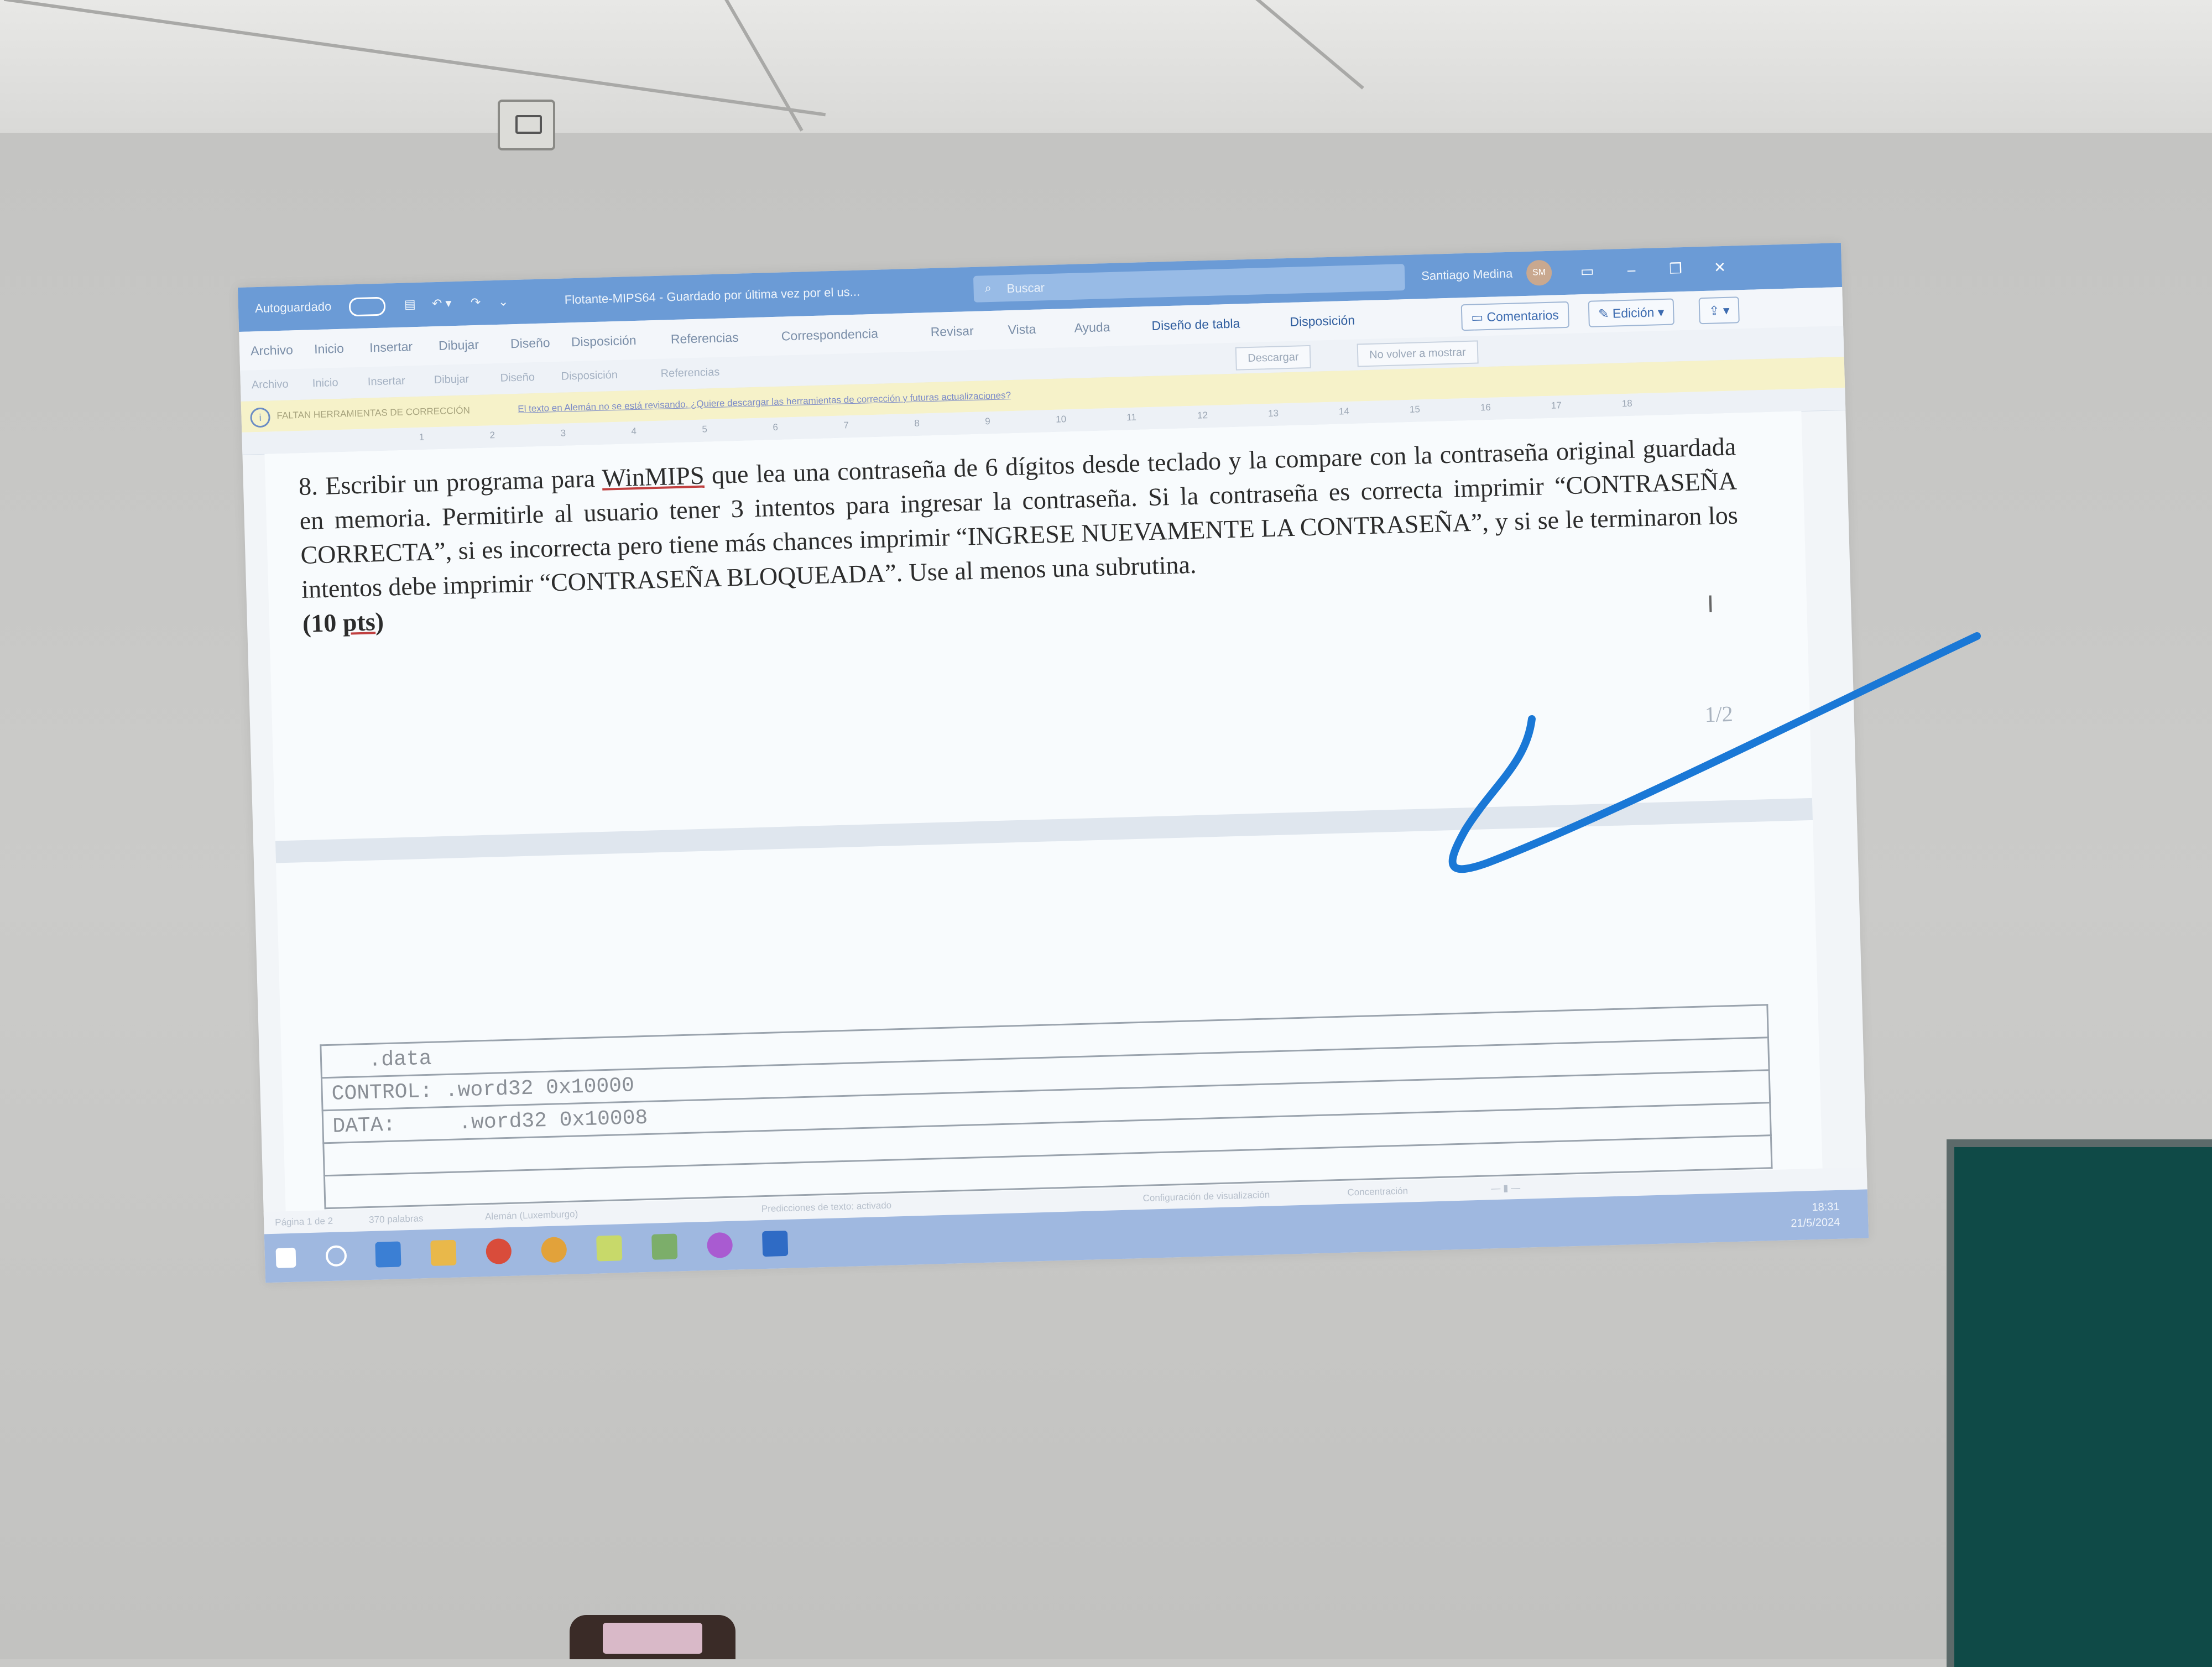 The image size is (2212, 1667). Describe the element at coordinates (391, 347) in the screenshot. I see `tab-insertar: Insertar` at that location.